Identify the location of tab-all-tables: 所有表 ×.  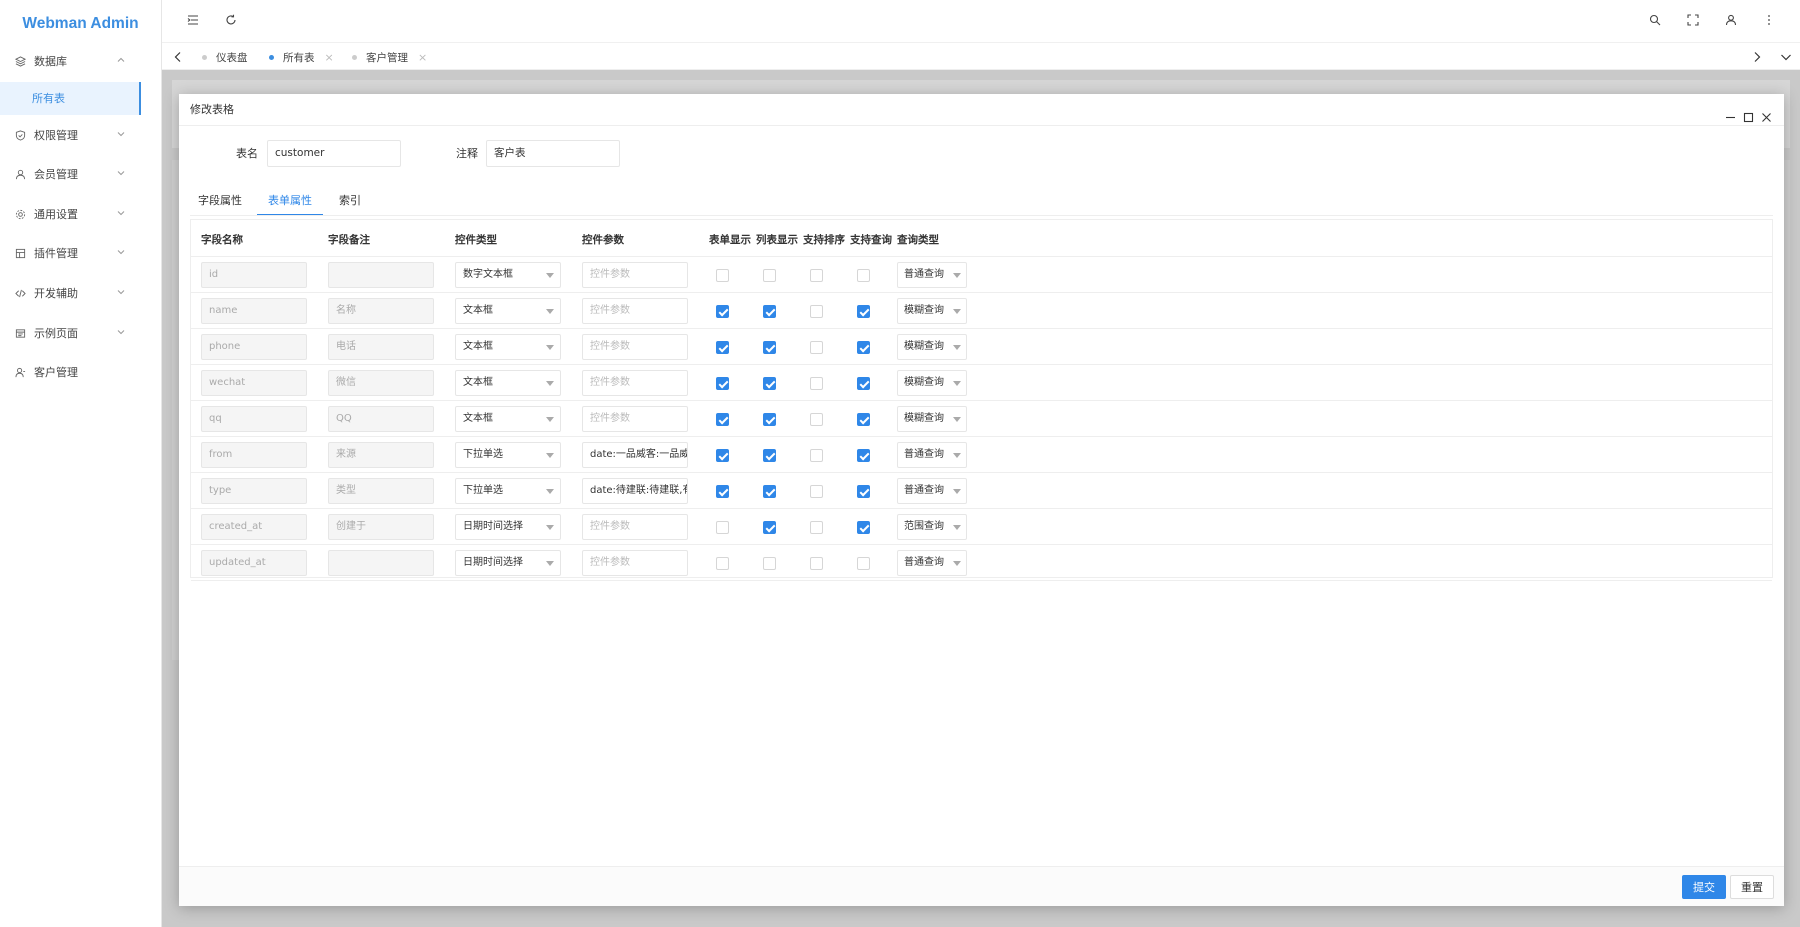
(301, 57).